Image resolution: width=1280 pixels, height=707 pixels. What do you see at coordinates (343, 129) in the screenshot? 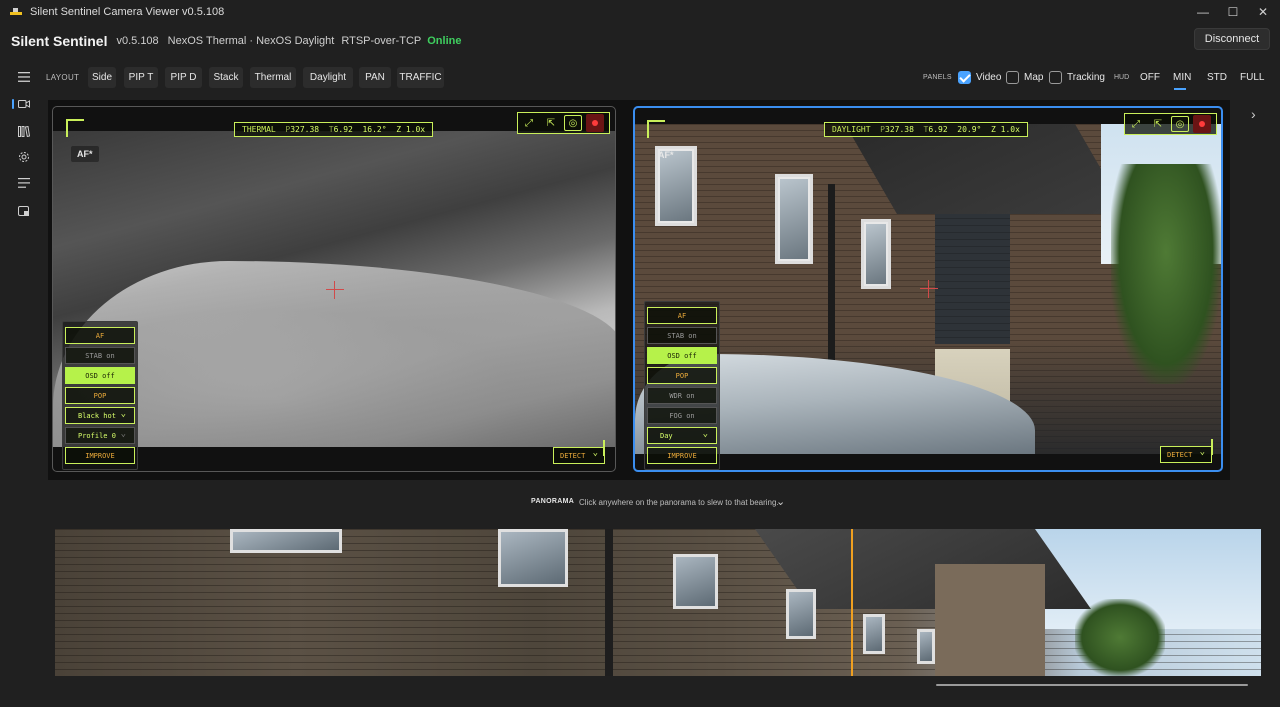
I see `osd-tilt-value: 6.92` at bounding box center [343, 129].